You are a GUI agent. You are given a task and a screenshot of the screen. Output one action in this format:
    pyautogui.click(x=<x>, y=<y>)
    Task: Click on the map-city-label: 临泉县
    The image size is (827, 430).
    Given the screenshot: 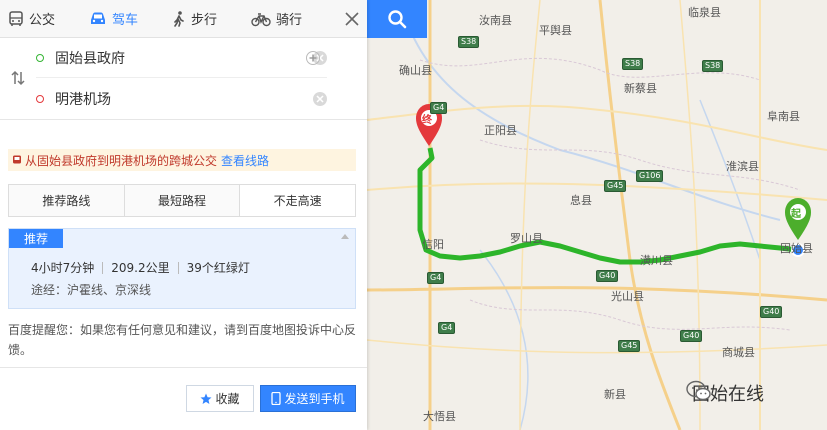 What is the action you would take?
    pyautogui.click(x=704, y=12)
    